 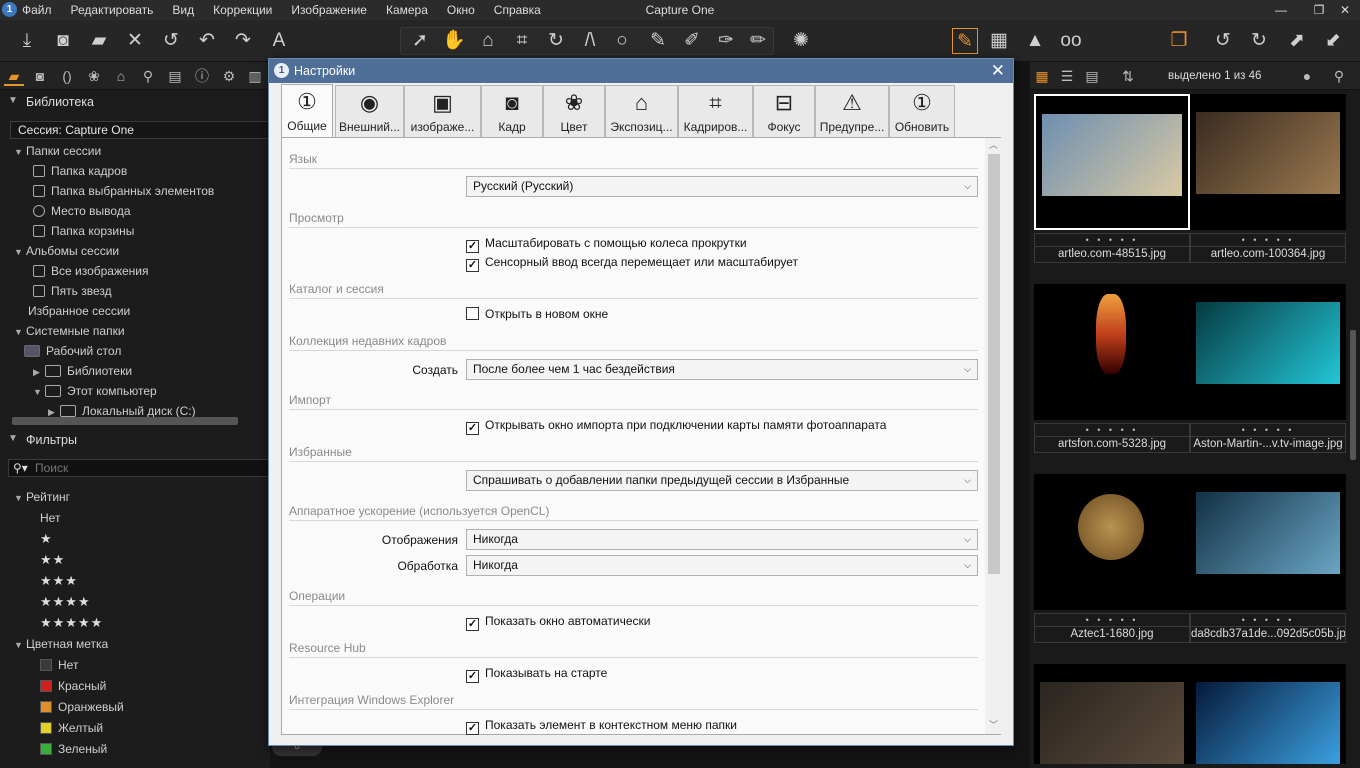 I want to click on loupe-icon: ⌂, so click(x=488, y=41).